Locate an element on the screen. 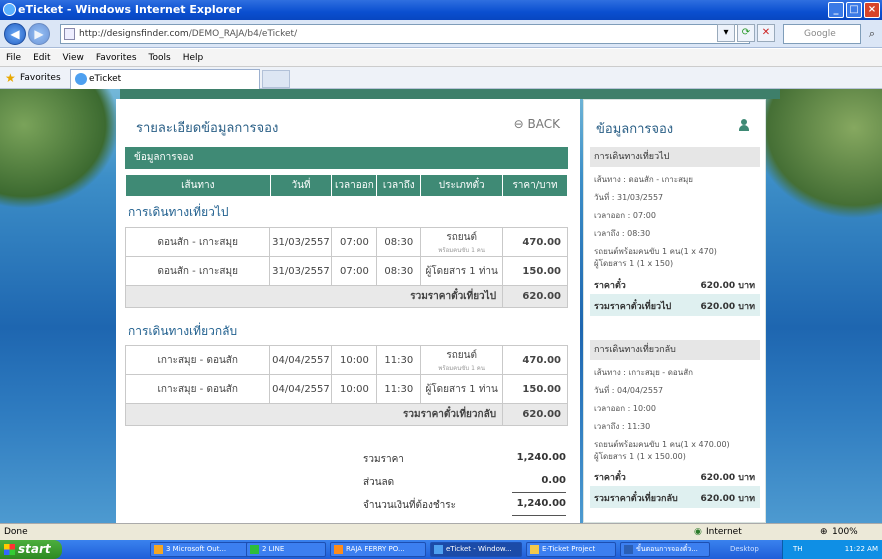  tab-ie-icon is located at coordinates (81, 79).